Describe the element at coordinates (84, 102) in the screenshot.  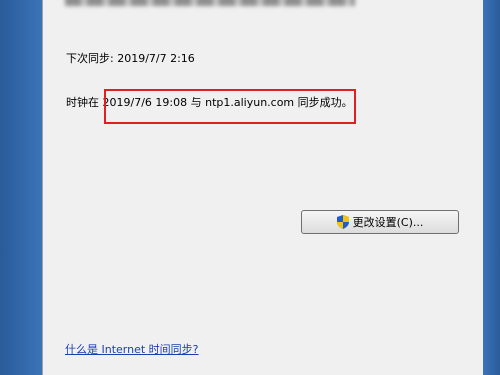
I see `sync-status-prefix: 时钟在` at that location.